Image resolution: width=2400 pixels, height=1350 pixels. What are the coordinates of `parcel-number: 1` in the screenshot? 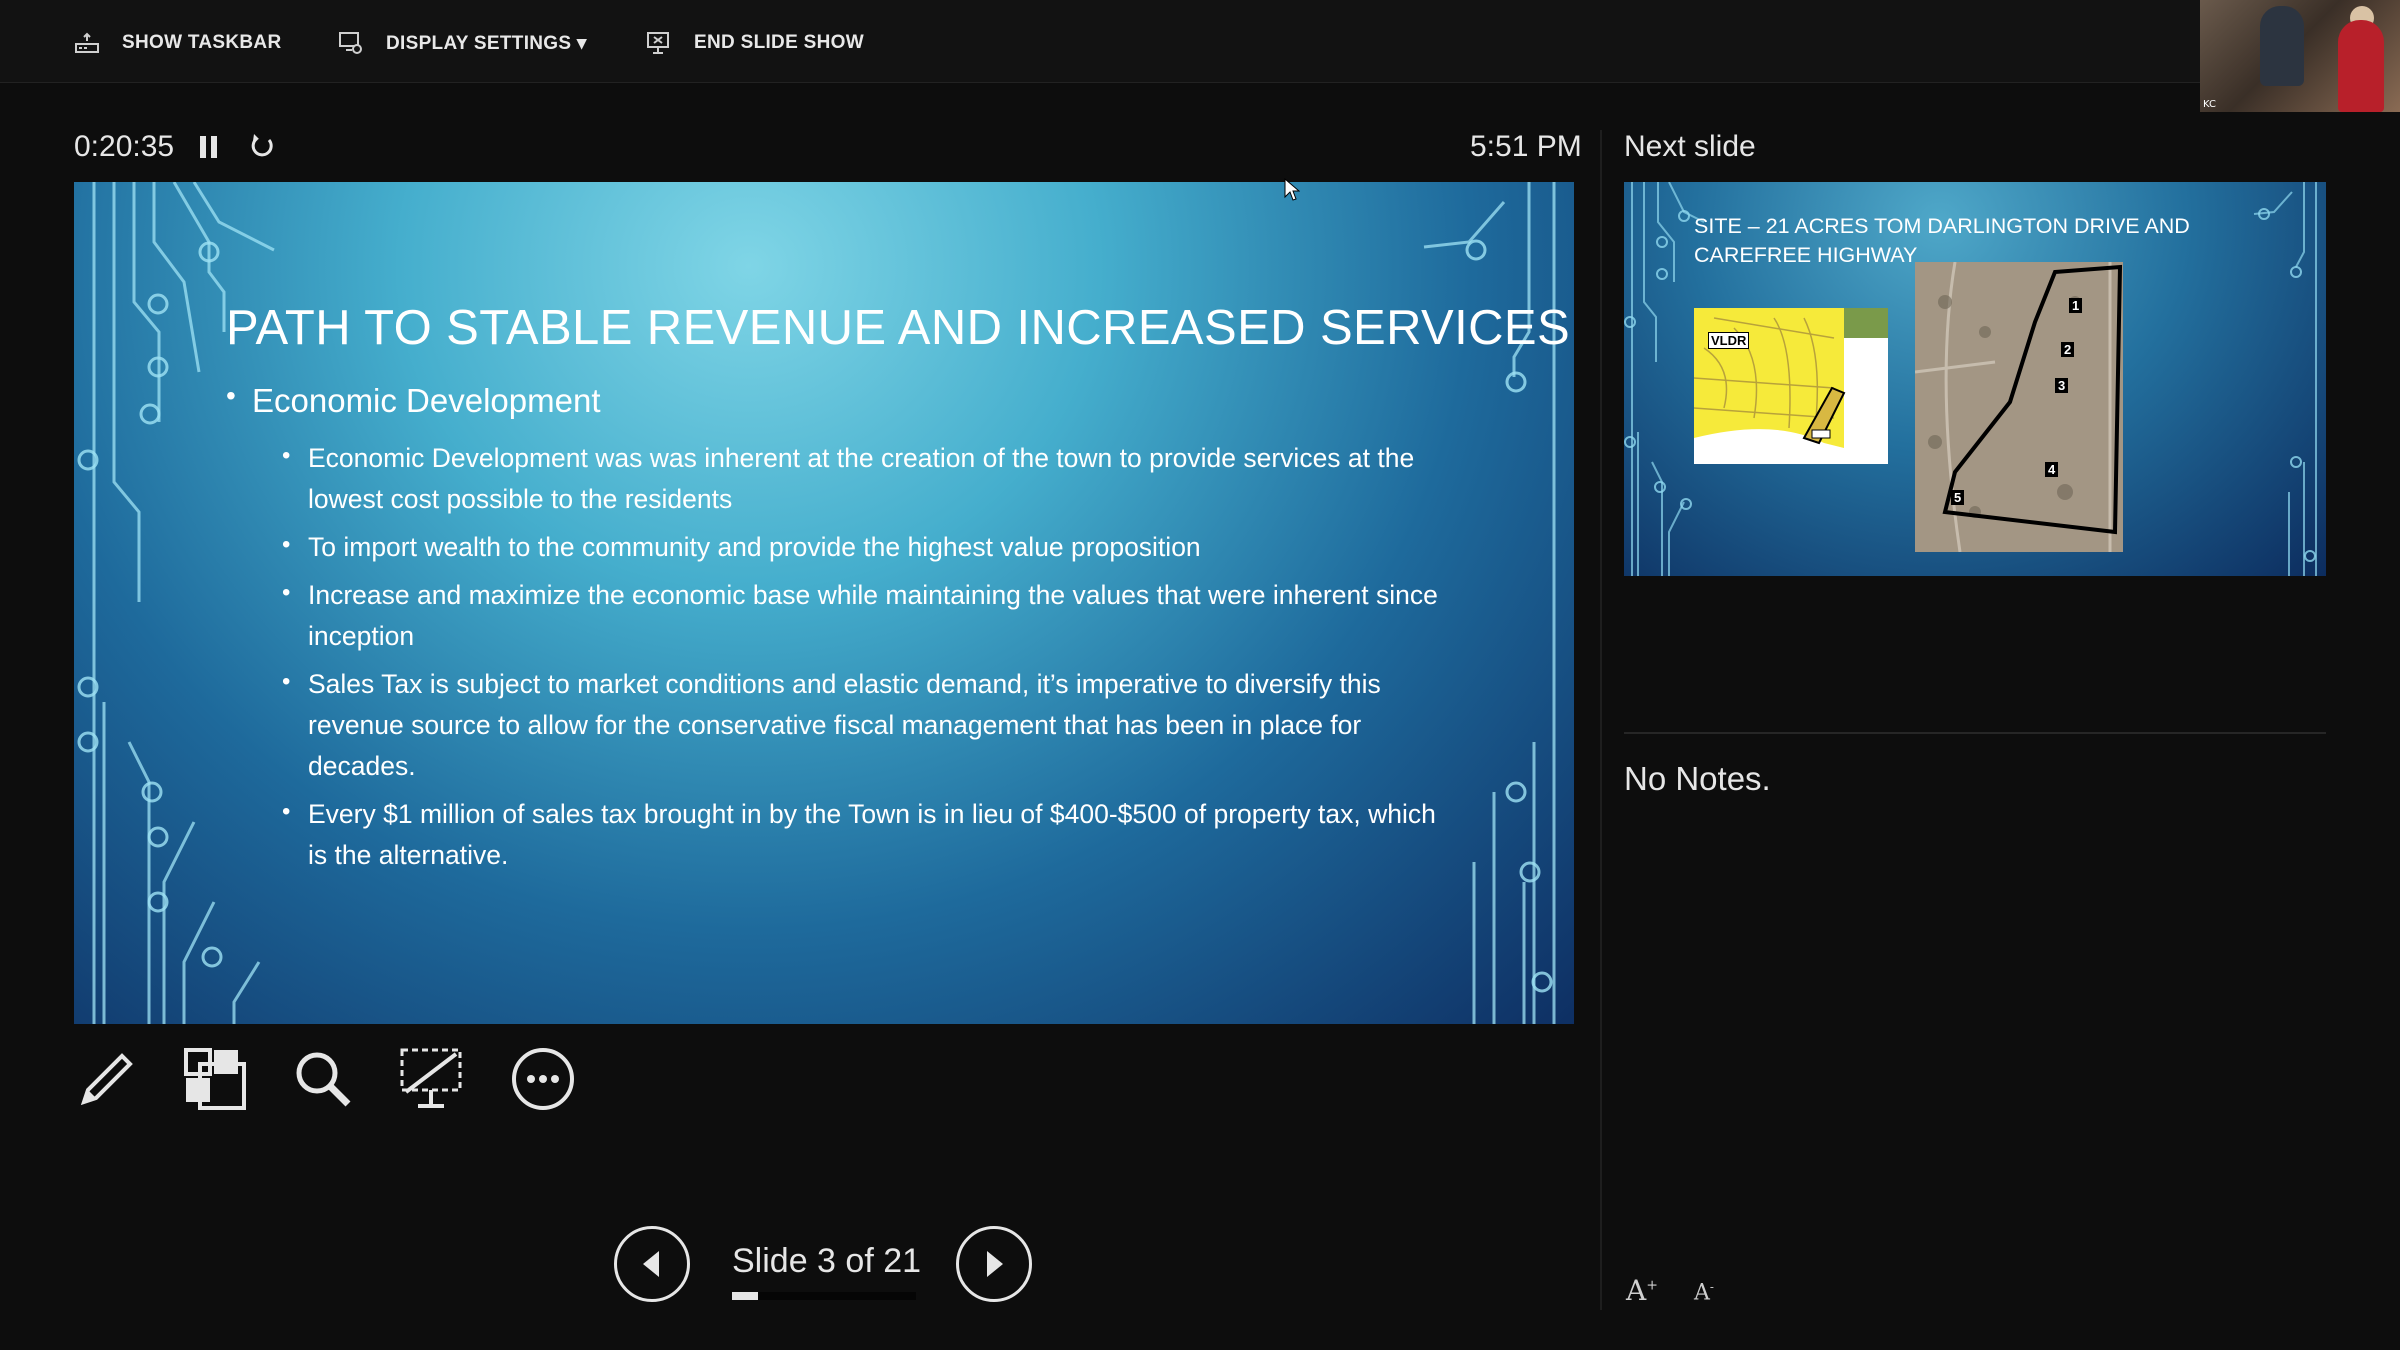 It's located at (2076, 305).